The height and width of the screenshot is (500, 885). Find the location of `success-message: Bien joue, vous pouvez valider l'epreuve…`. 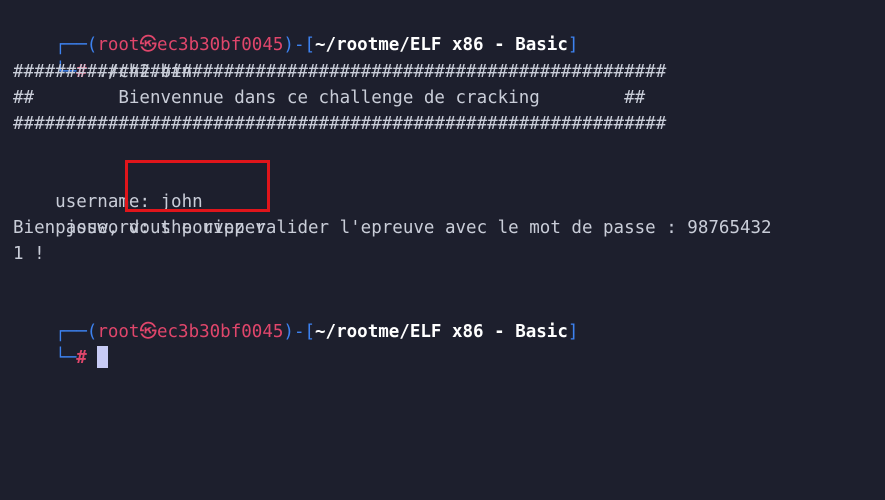

success-message: Bien joue, vous pouvez valider l'epreuve… is located at coordinates (392, 228).